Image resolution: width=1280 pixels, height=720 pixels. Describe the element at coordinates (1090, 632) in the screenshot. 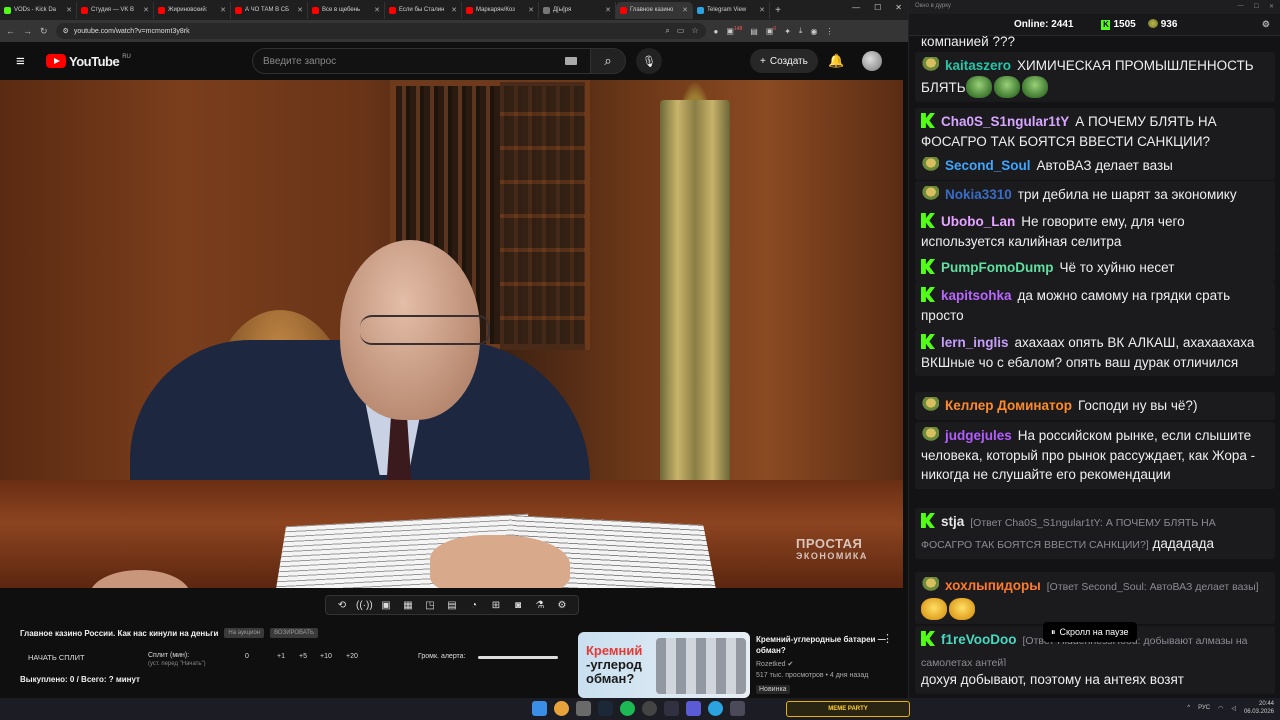

I see `scroll-paused-button: ⏸ Скролл на паузе` at that location.